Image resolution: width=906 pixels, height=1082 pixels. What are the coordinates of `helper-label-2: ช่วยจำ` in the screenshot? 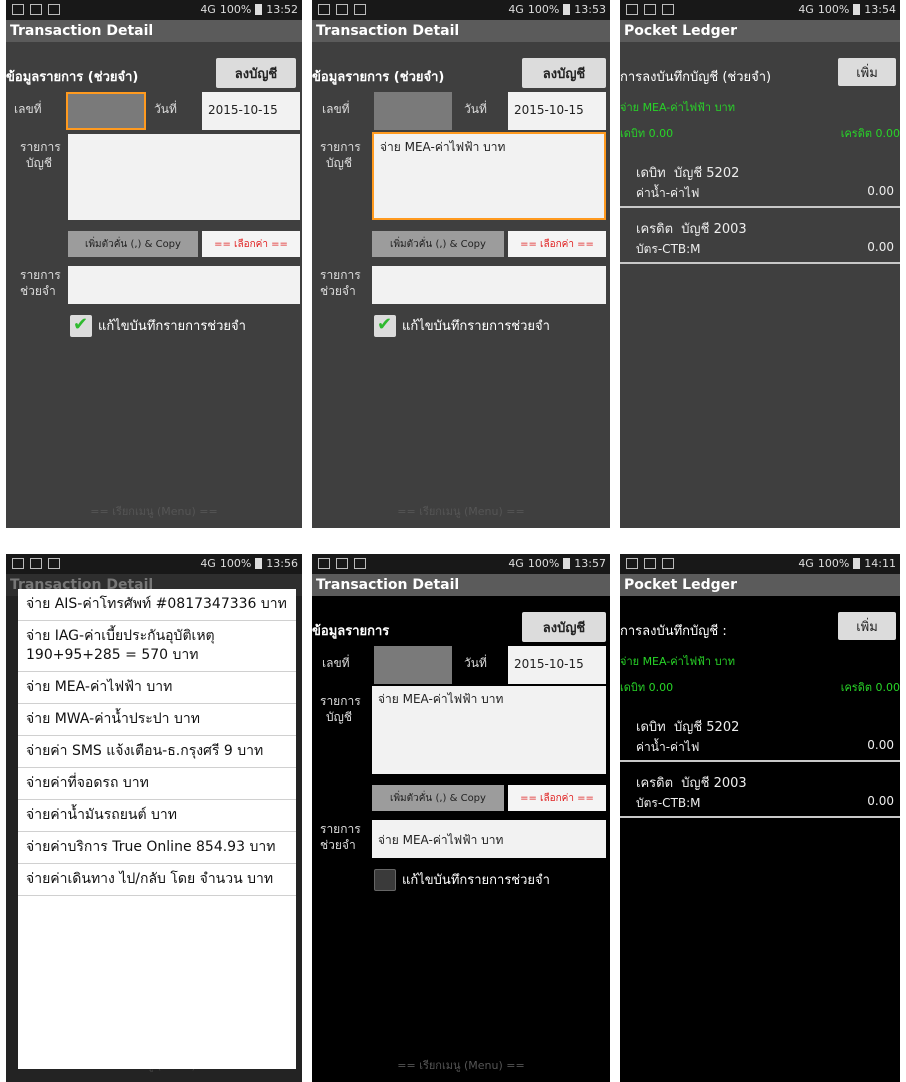 It's located at (338, 291).